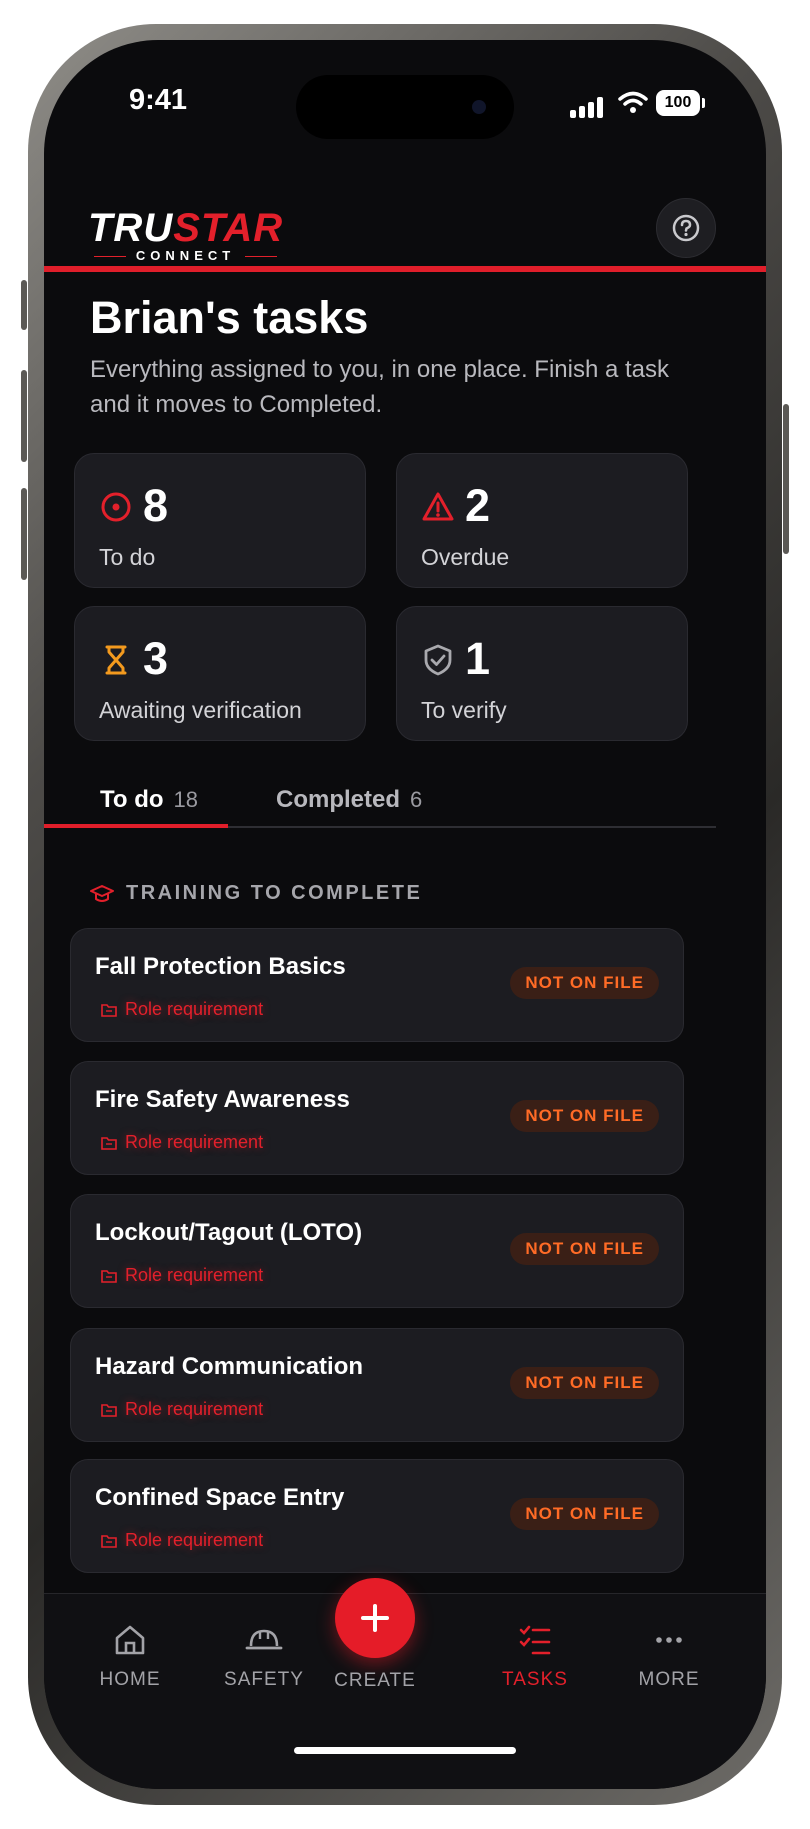  What do you see at coordinates (116, 660) in the screenshot?
I see `hourglass-icon` at bounding box center [116, 660].